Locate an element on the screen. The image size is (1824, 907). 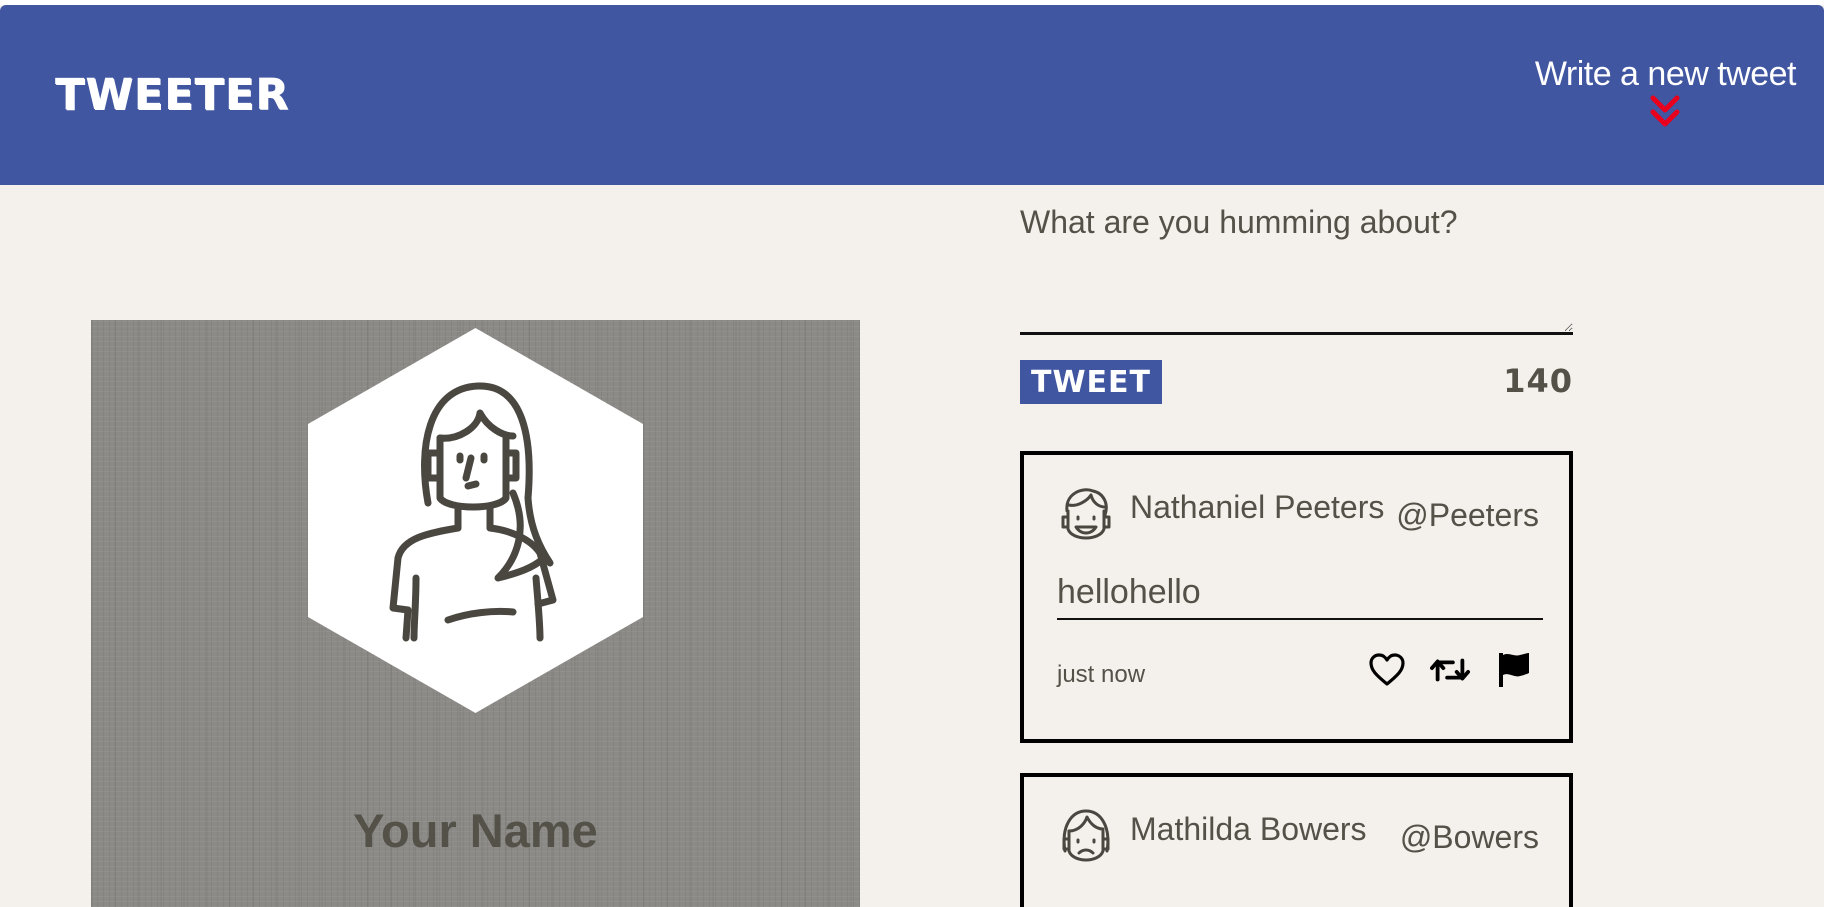
composer-controls: TWEET 140 is located at coordinates (1296, 382).